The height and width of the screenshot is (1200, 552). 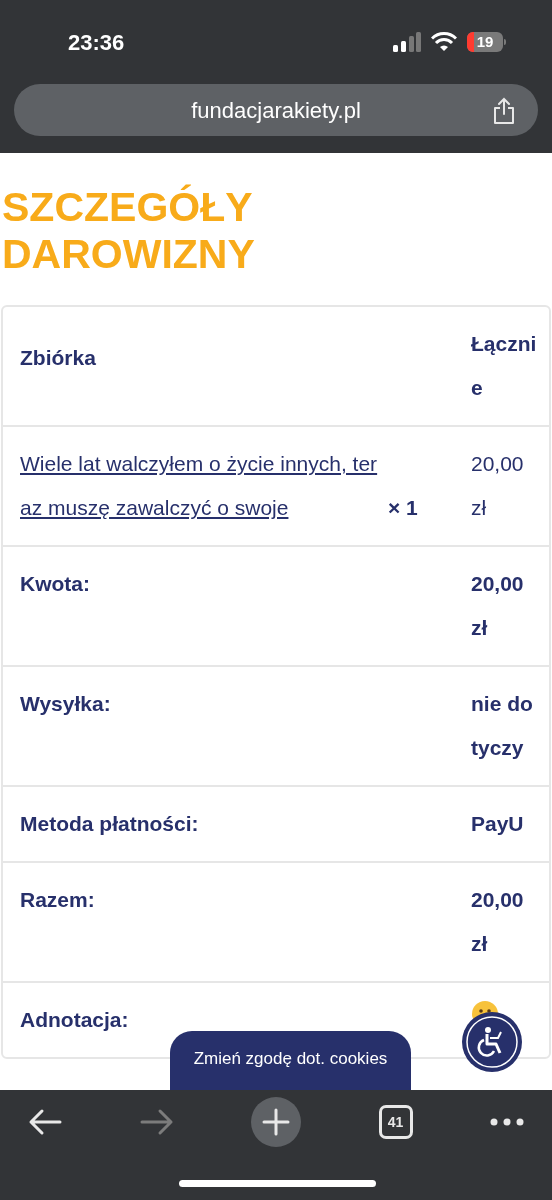 I want to click on page-title: SZCZEGÓŁY DAROWIZNY, so click(x=128, y=230).